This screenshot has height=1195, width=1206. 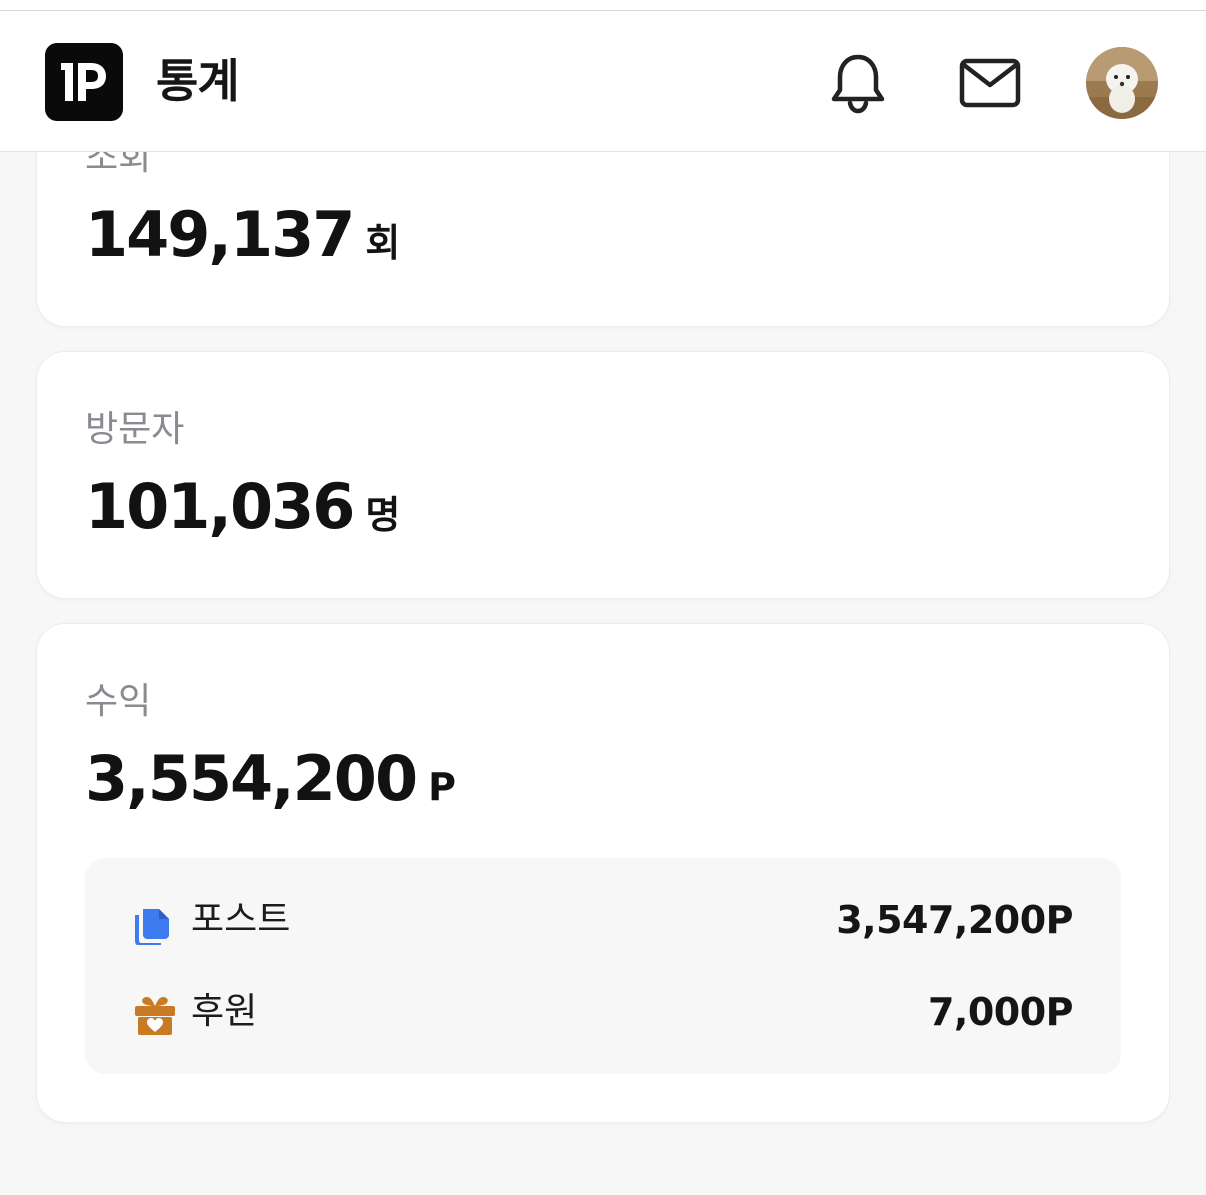 What do you see at coordinates (155, 1015) in the screenshot?
I see `gift-icon` at bounding box center [155, 1015].